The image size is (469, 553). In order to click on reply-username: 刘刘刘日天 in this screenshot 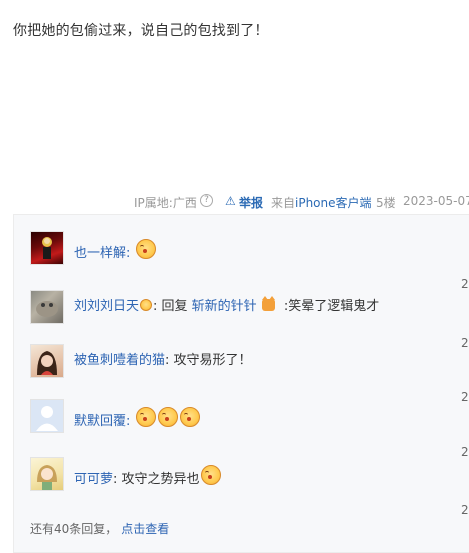, I will do `click(106, 306)`.